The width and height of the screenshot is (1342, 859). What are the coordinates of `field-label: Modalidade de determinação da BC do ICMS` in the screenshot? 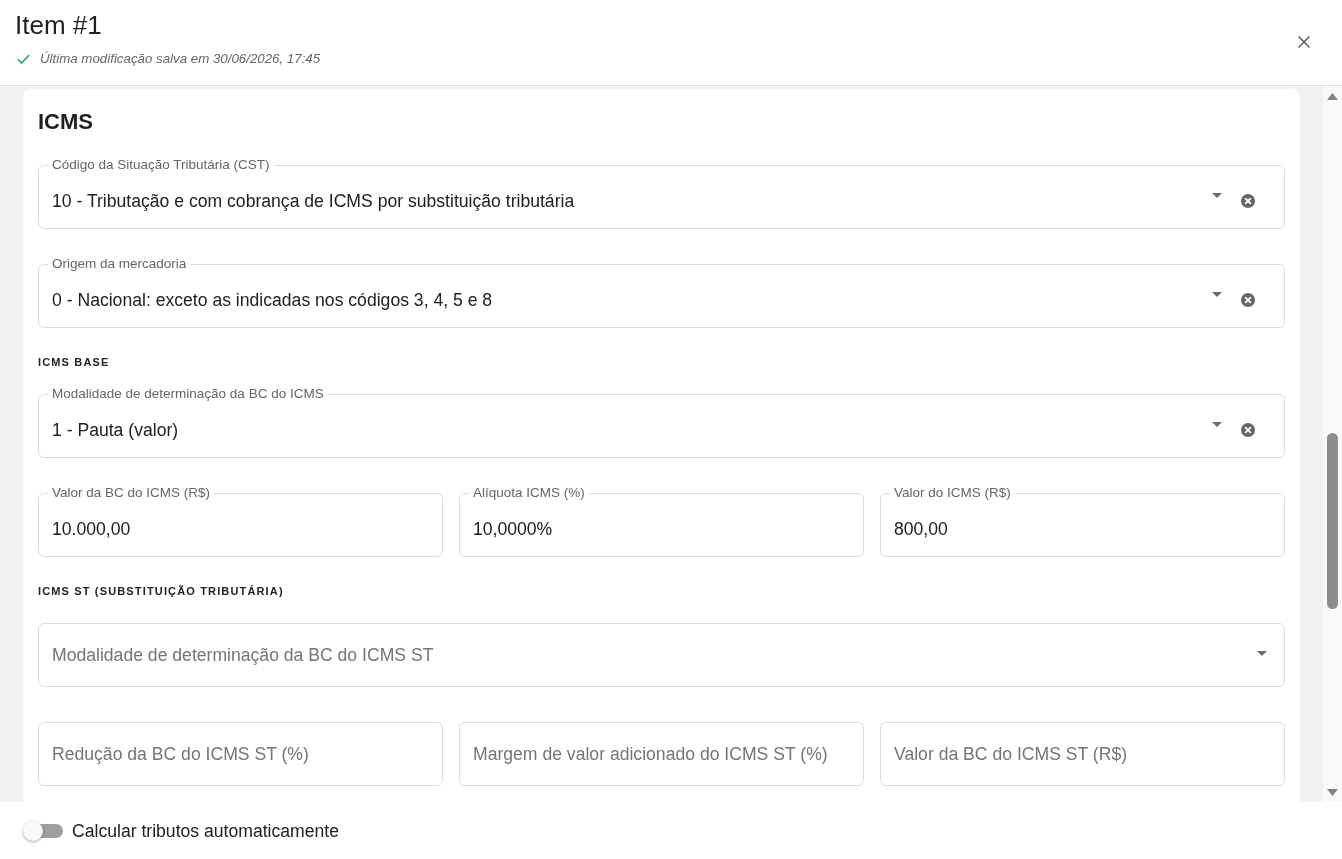 It's located at (188, 394).